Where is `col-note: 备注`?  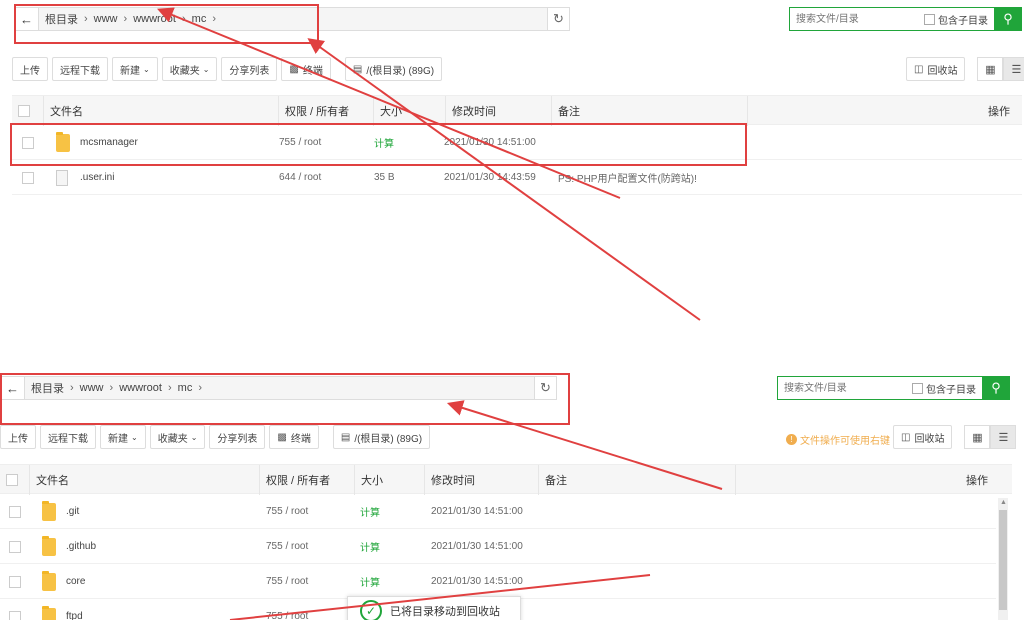
col-note: 备注 is located at coordinates (650, 111).